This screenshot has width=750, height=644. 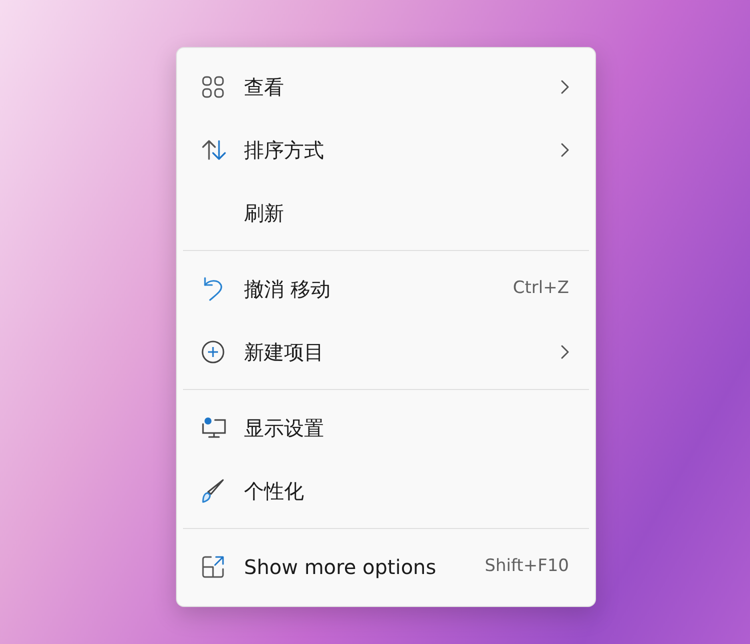 I want to click on menu-item: 显示设置, so click(x=386, y=427).